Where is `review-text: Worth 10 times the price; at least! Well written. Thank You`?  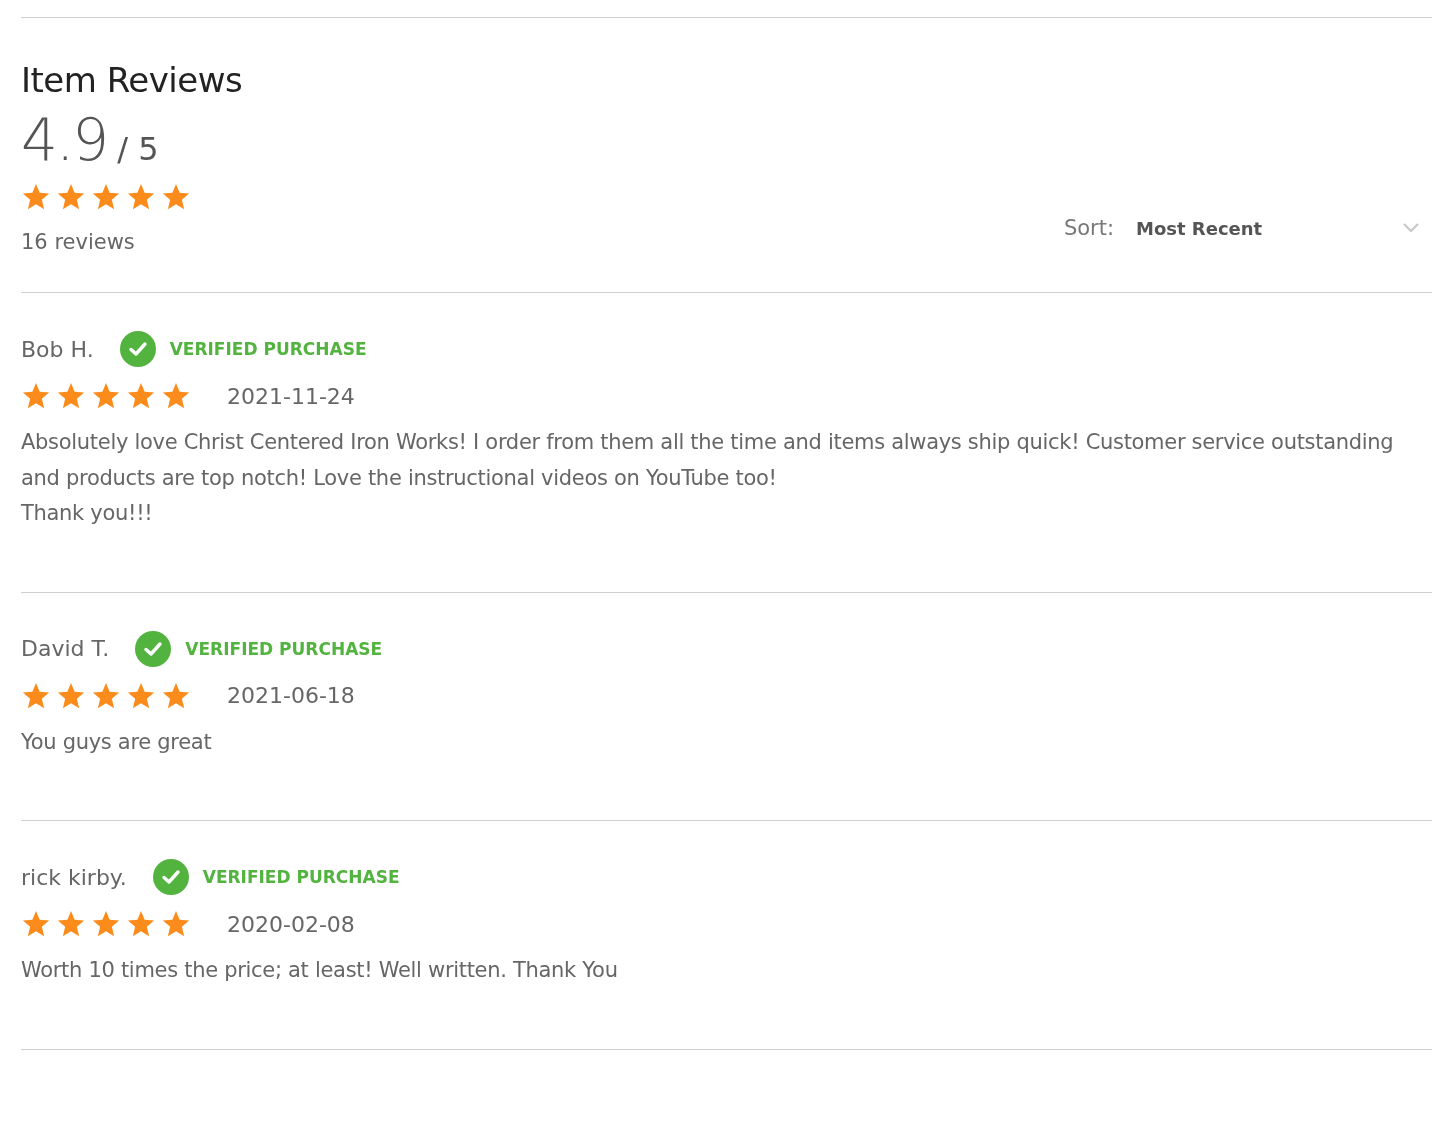
review-text: Worth 10 times the price; at least! Well written. Thank You is located at coordinates (320, 970).